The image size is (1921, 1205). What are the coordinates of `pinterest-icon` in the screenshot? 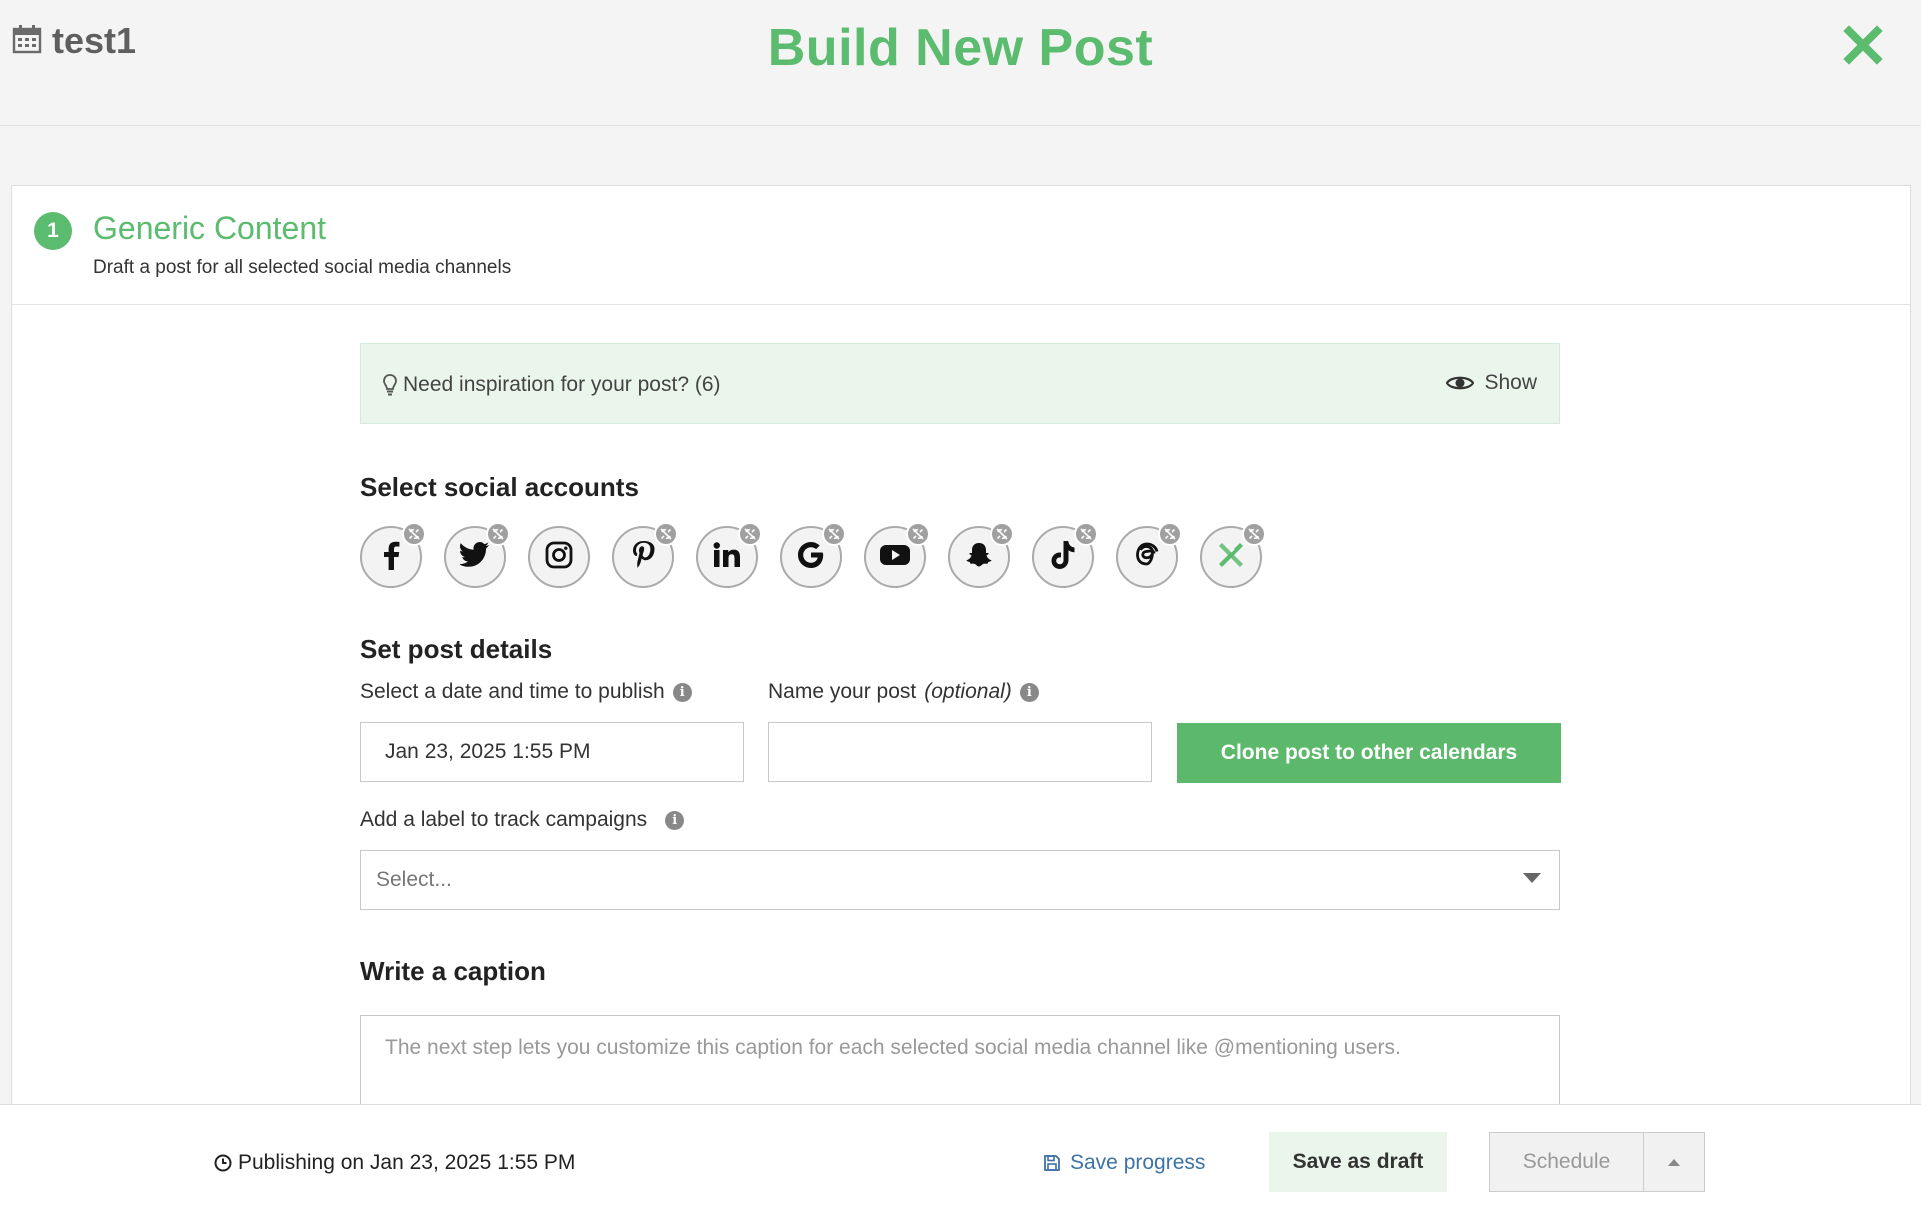 It's located at (643, 557).